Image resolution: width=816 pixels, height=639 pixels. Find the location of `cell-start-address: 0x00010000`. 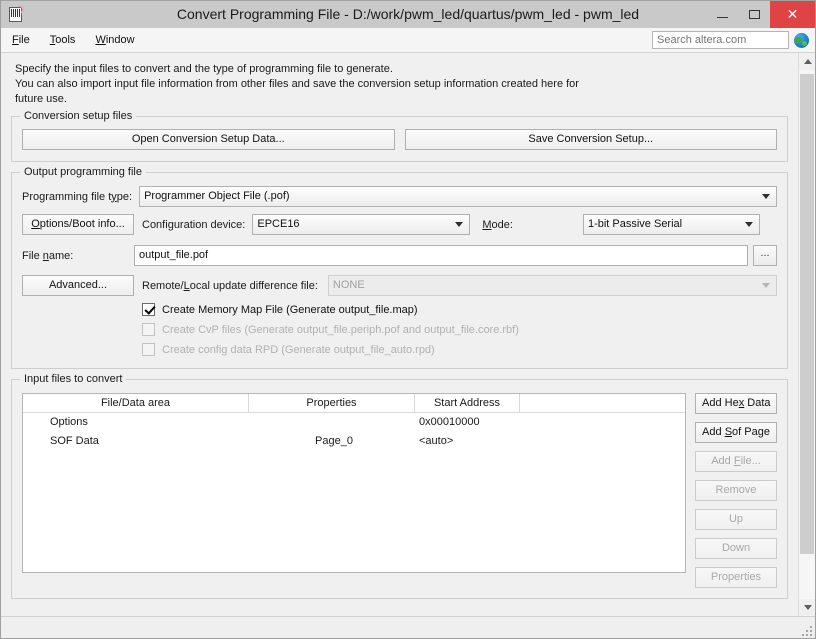

cell-start-address: 0x00010000 is located at coordinates (449, 422).